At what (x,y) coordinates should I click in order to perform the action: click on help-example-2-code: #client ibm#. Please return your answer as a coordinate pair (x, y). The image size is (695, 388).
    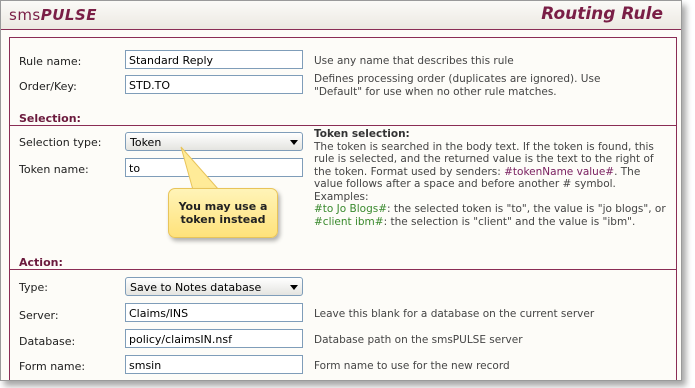
    Looking at the image, I should click on (349, 221).